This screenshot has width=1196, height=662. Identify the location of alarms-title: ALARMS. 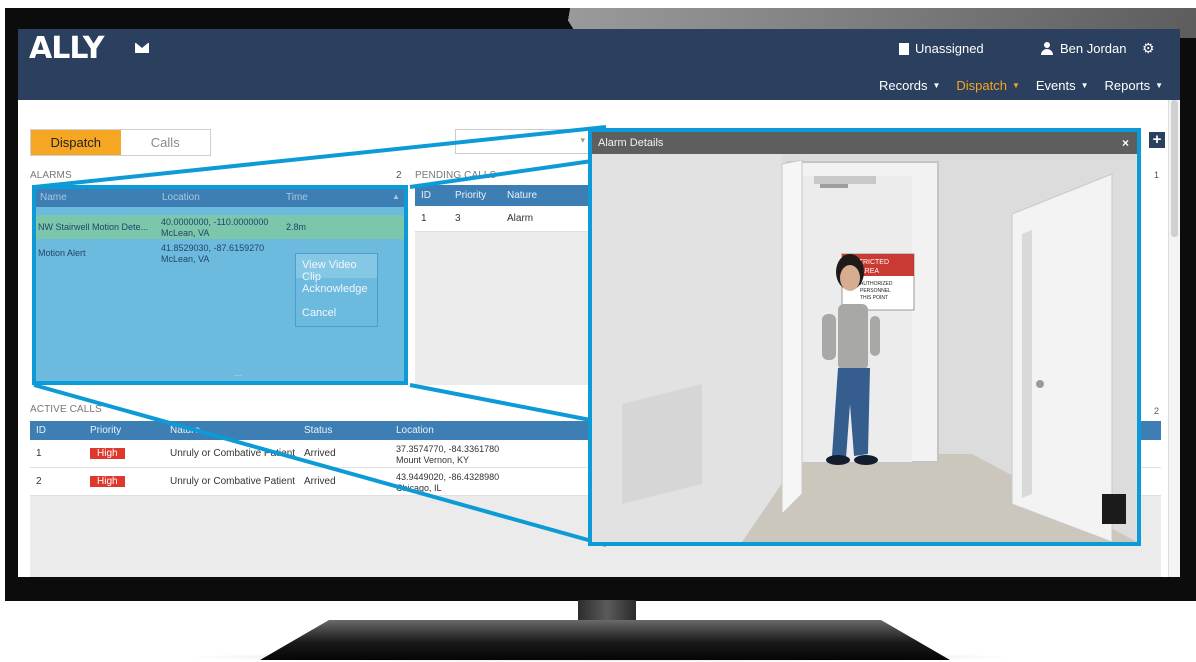
(51, 175).